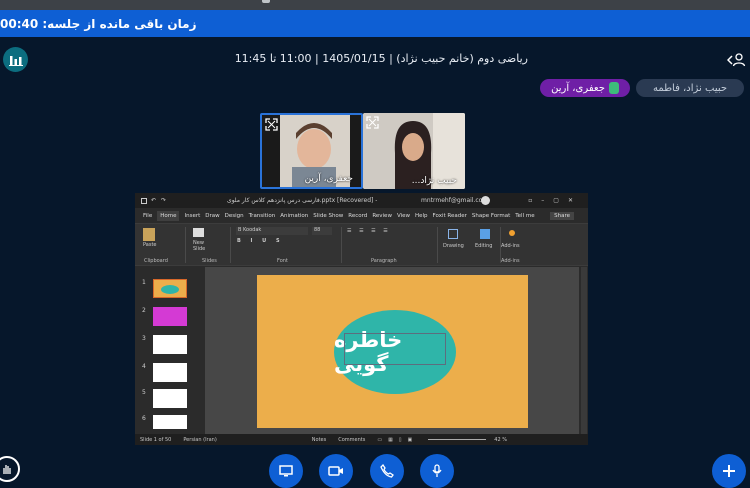  Describe the element at coordinates (524, 216) in the screenshot. I see `tell-me: Tell me` at that location.